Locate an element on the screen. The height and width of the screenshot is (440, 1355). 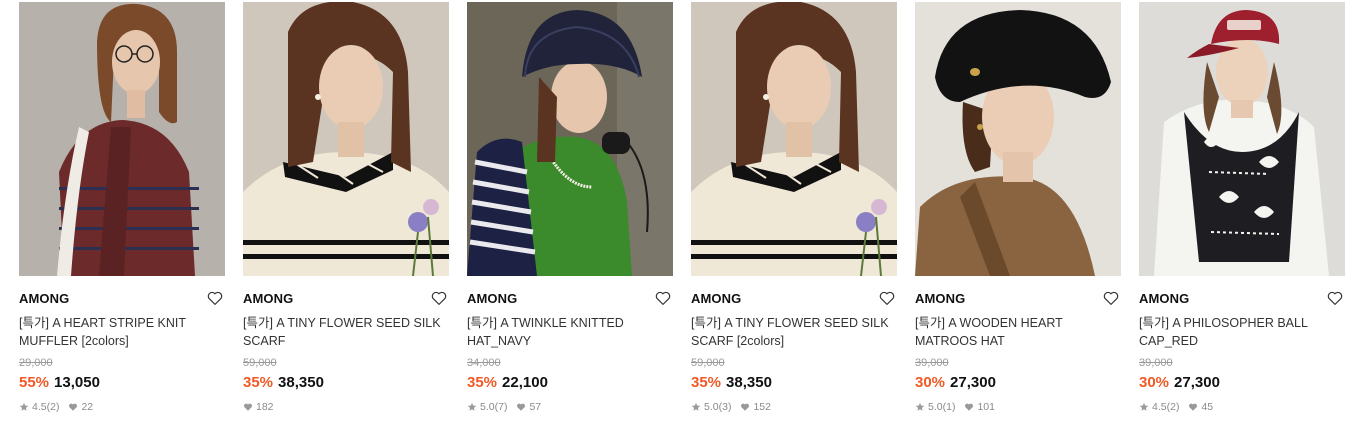
review-count: (7) is located at coordinates (501, 407).